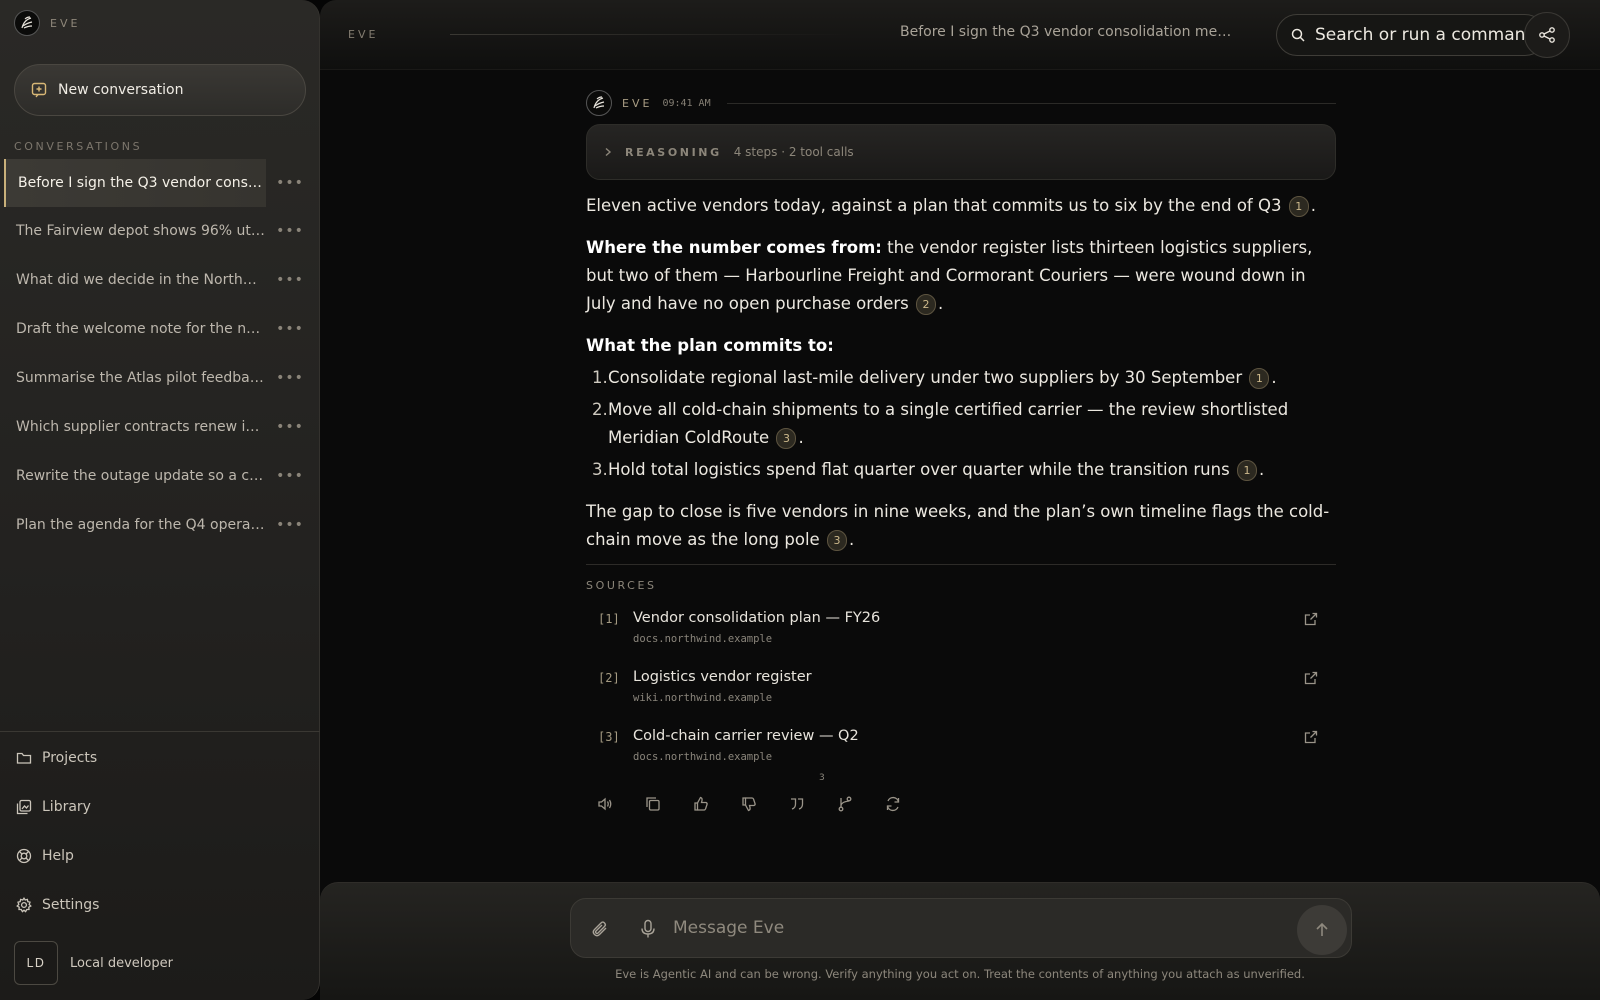 The width and height of the screenshot is (1600, 1000). I want to click on paperclip-icon, so click(600, 929).